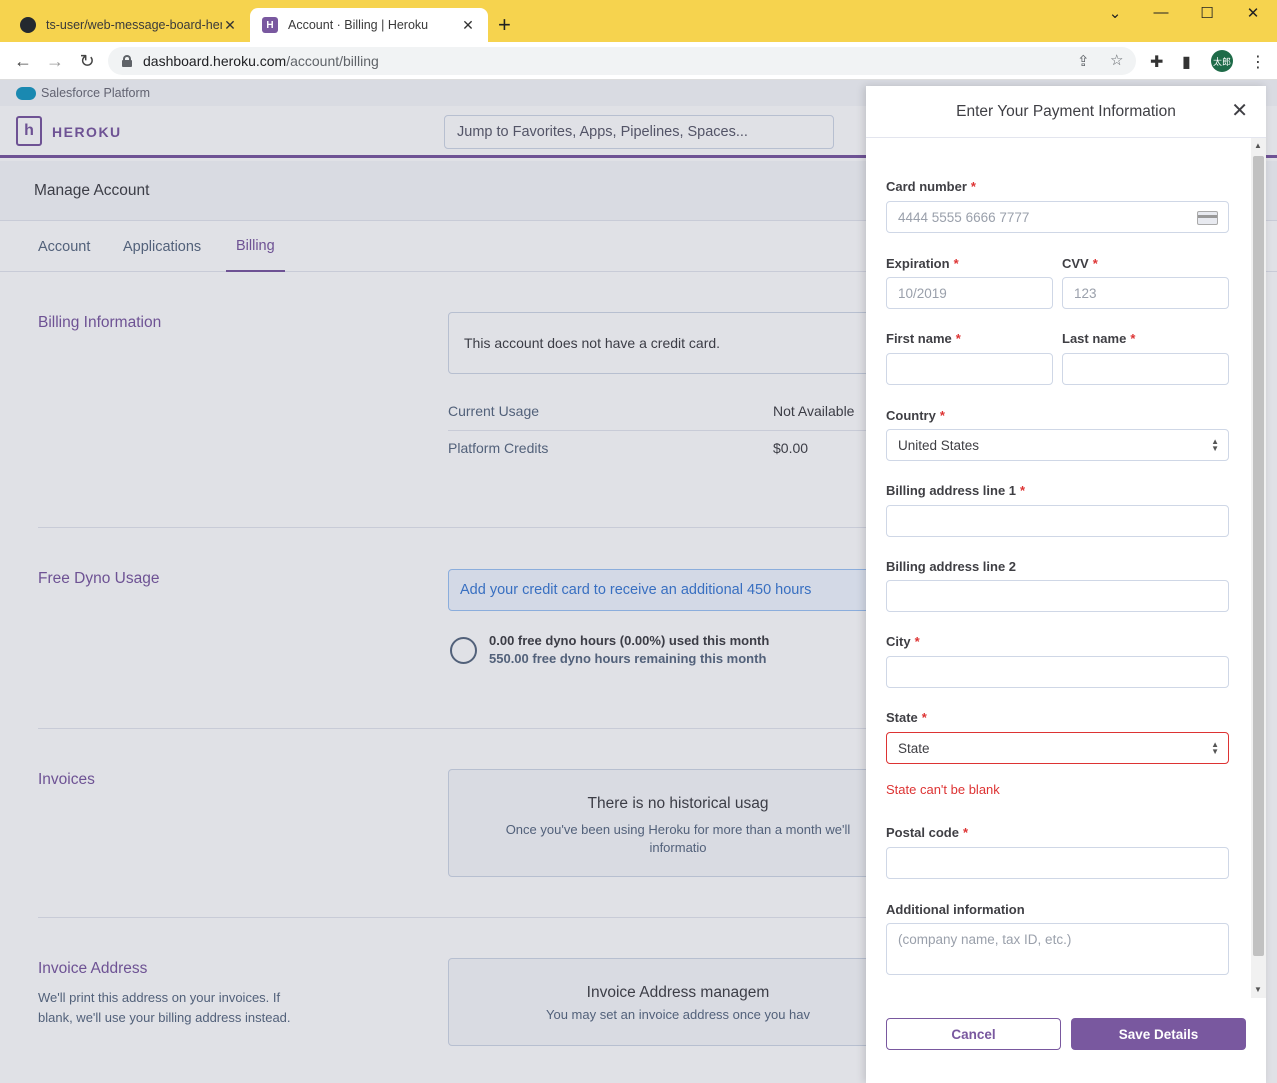 This screenshot has width=1277, height=1083. What do you see at coordinates (956, 490) in the screenshot?
I see `address1-label: Billing address line 1 *` at bounding box center [956, 490].